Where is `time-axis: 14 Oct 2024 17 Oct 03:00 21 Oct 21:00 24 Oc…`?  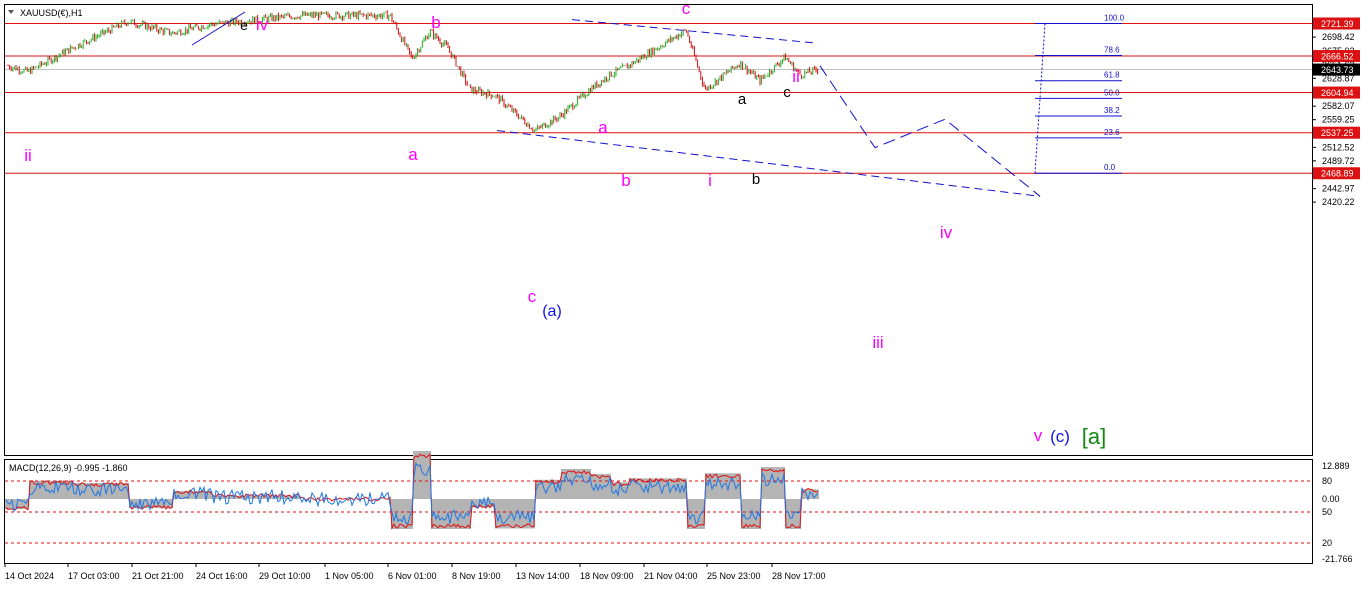
time-axis: 14 Oct 2024 17 Oct 03:00 21 Oct 21:00 24 Oc… is located at coordinates (415, 572).